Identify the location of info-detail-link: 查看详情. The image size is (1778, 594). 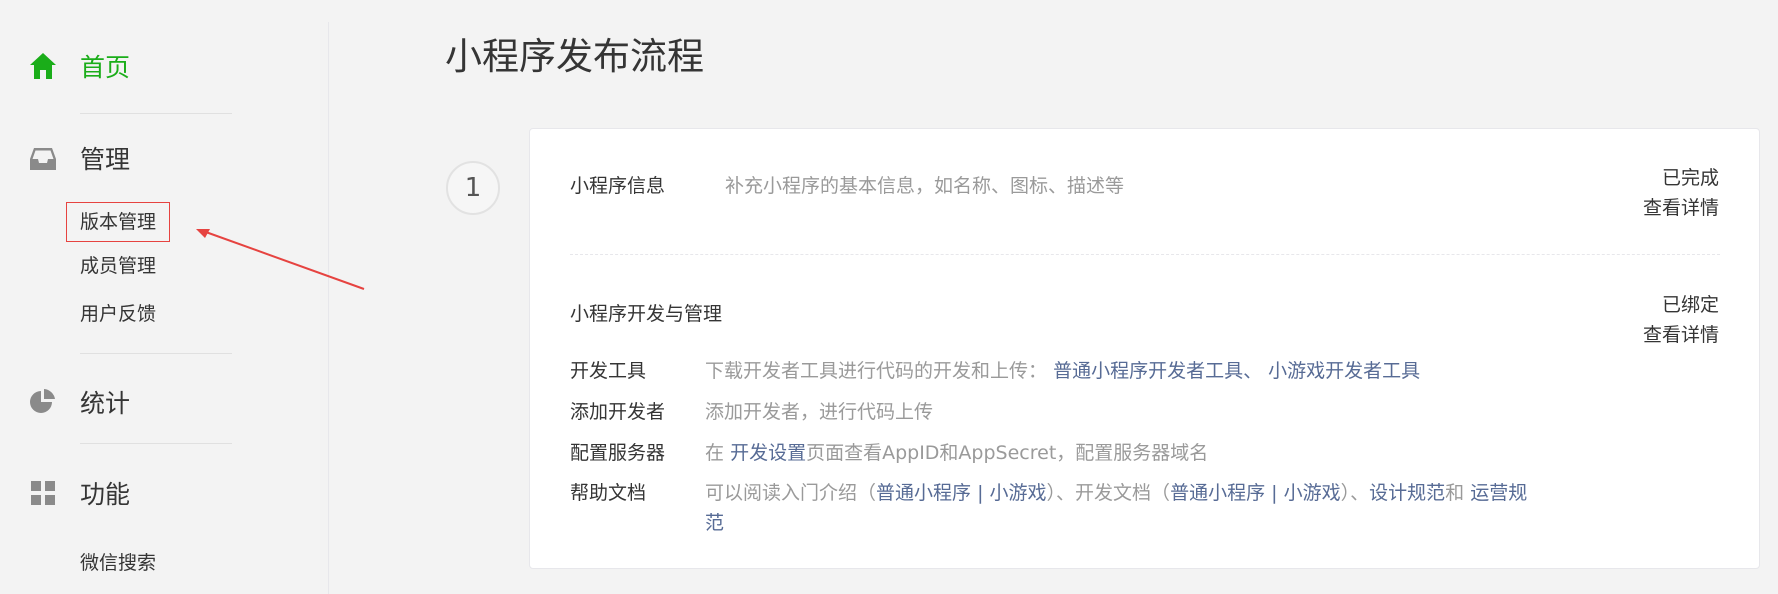
(1681, 206).